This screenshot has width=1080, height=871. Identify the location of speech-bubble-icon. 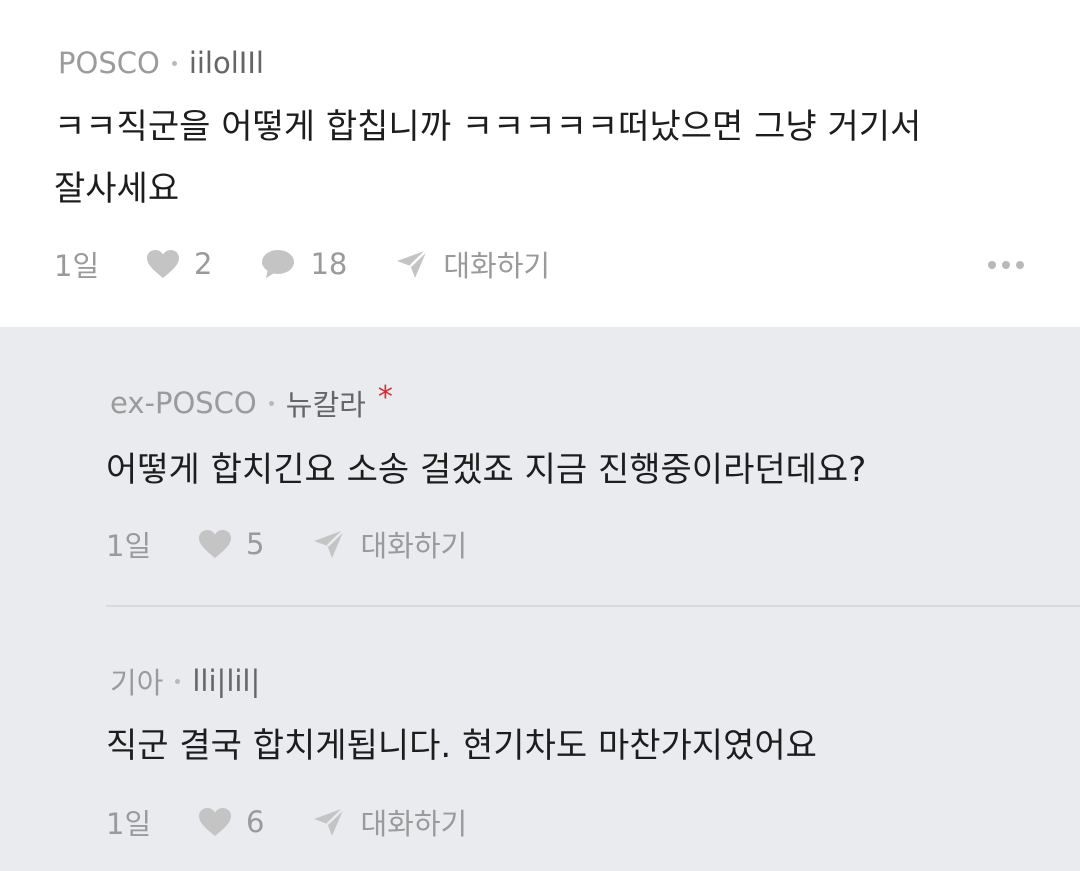
(278, 264).